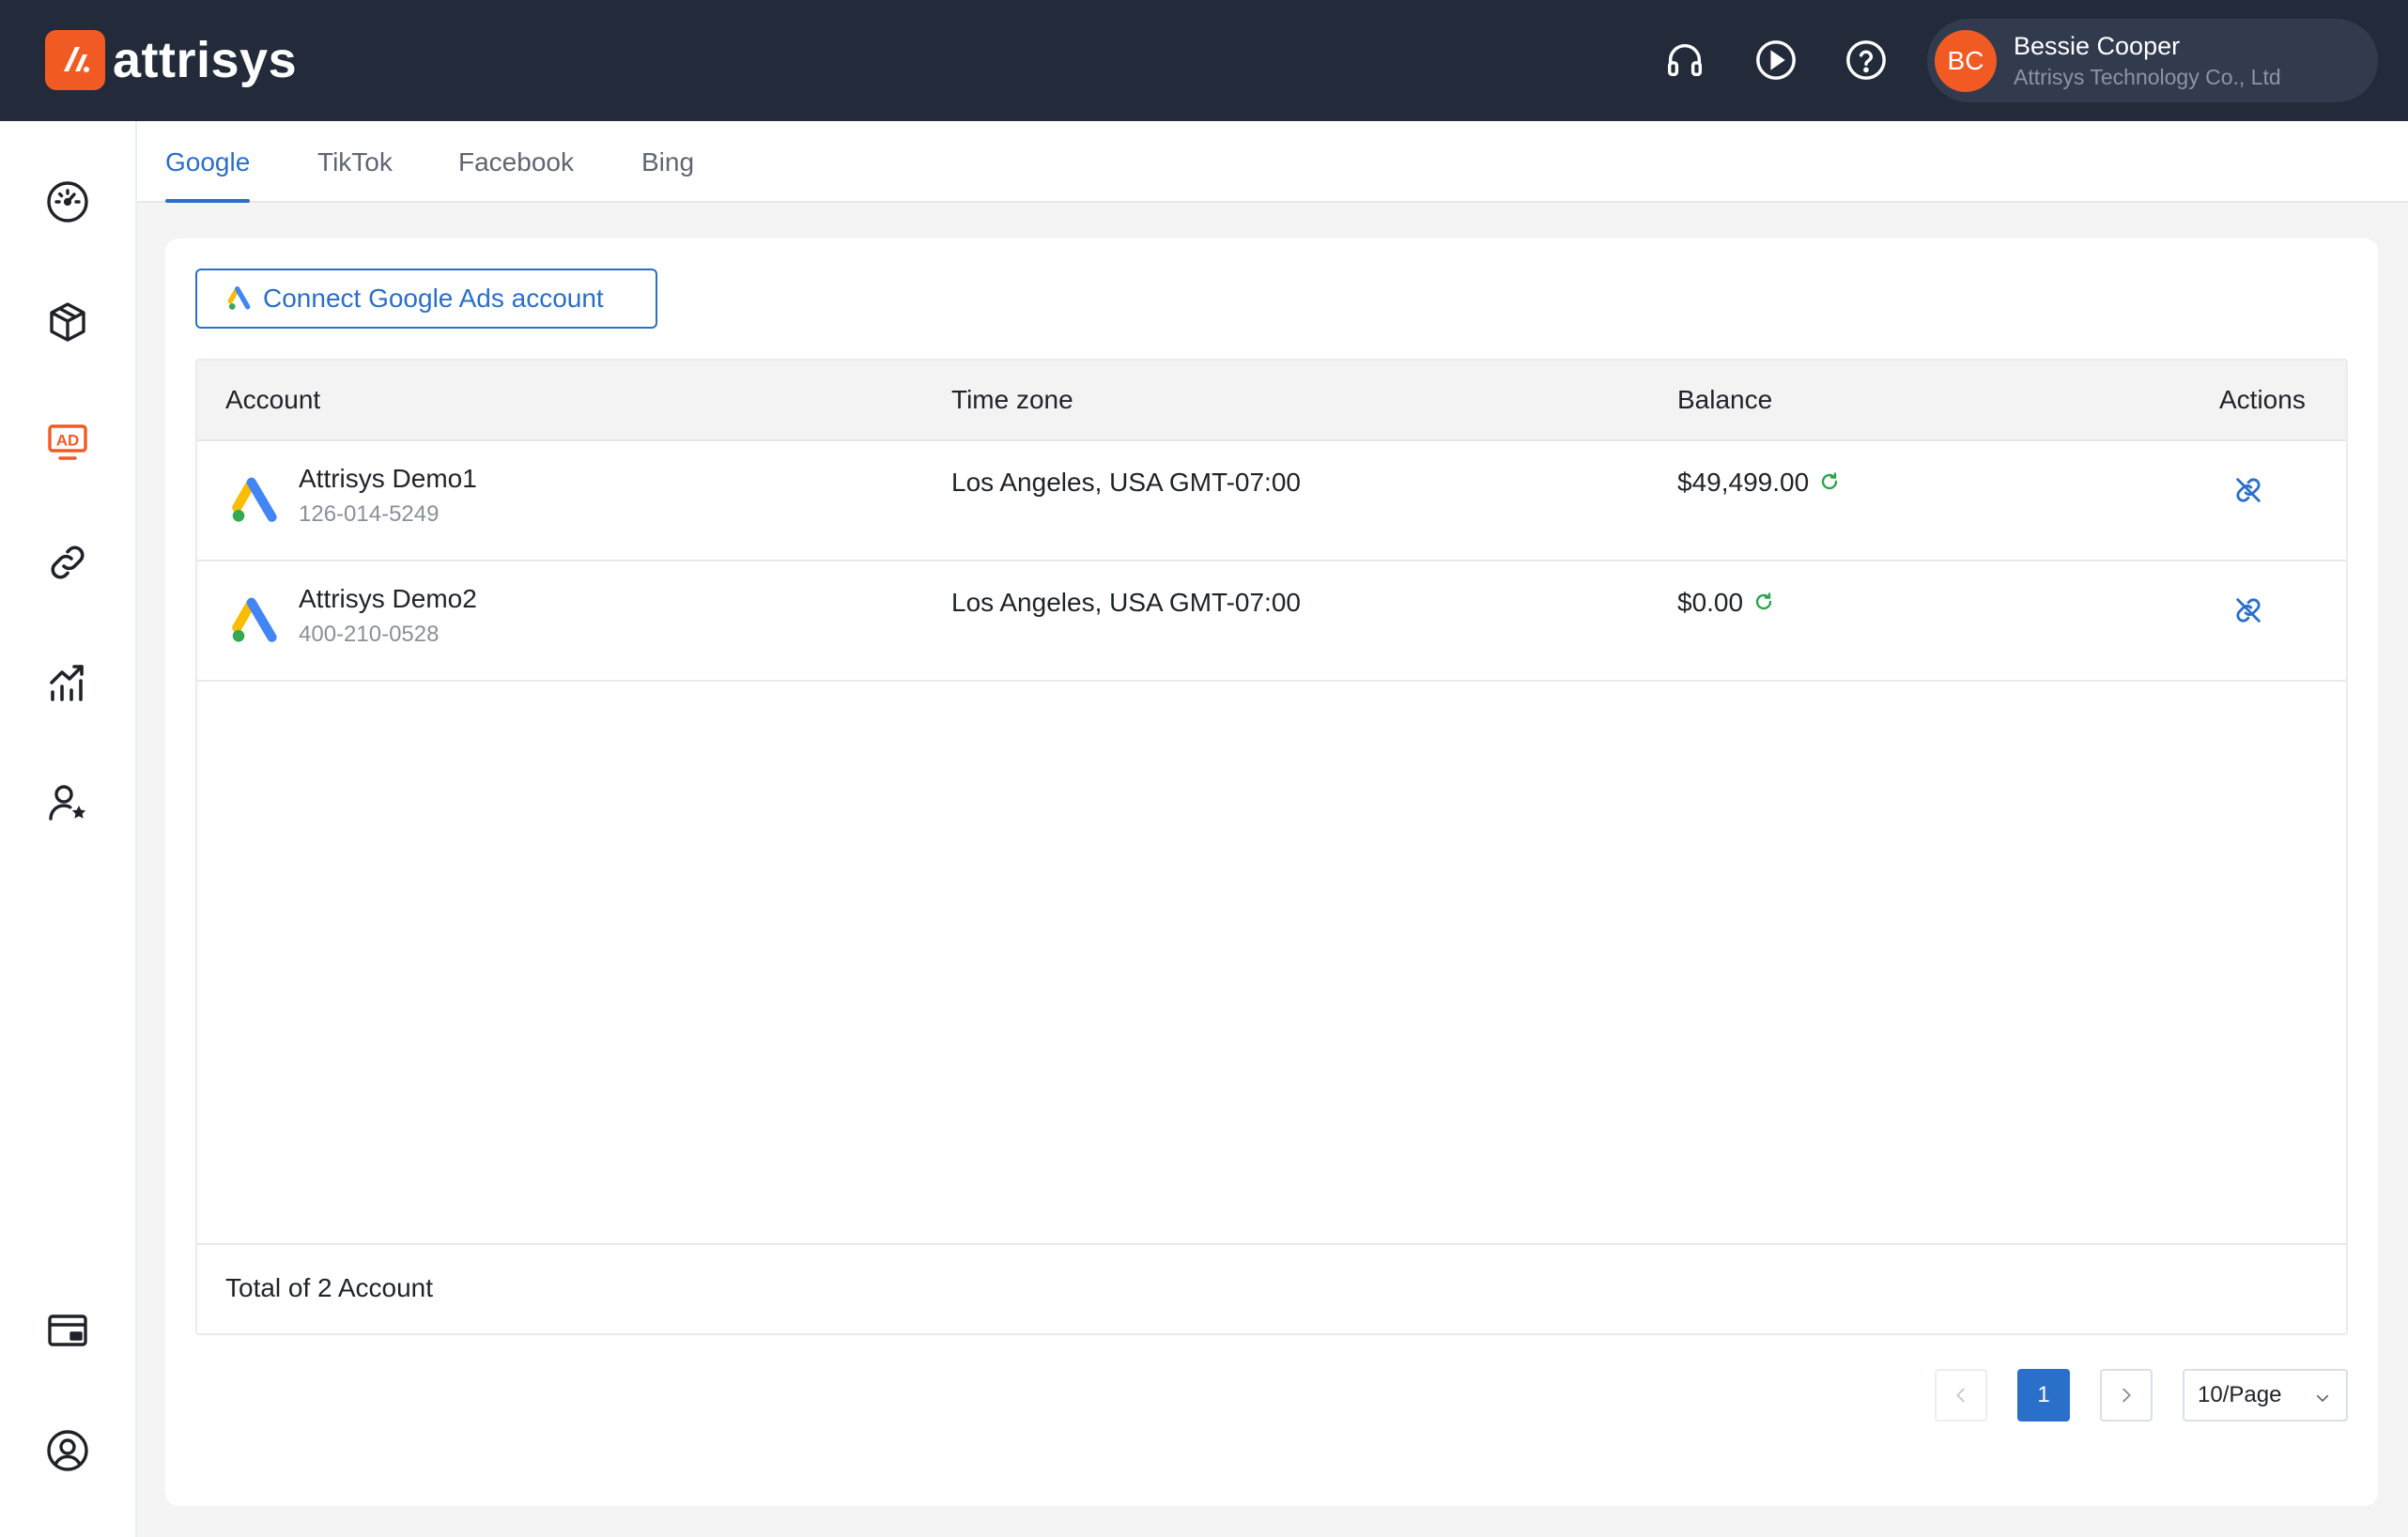 The height and width of the screenshot is (1537, 2408). Describe the element at coordinates (667, 175) in the screenshot. I see `tab-bing: Bing` at that location.